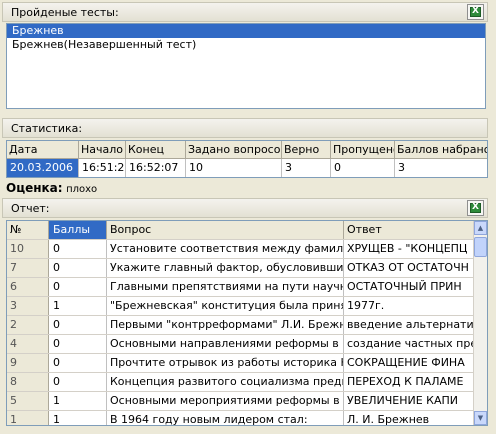 The image size is (496, 434). Describe the element at coordinates (441, 168) in the screenshot. I see `cell-points: 3` at that location.